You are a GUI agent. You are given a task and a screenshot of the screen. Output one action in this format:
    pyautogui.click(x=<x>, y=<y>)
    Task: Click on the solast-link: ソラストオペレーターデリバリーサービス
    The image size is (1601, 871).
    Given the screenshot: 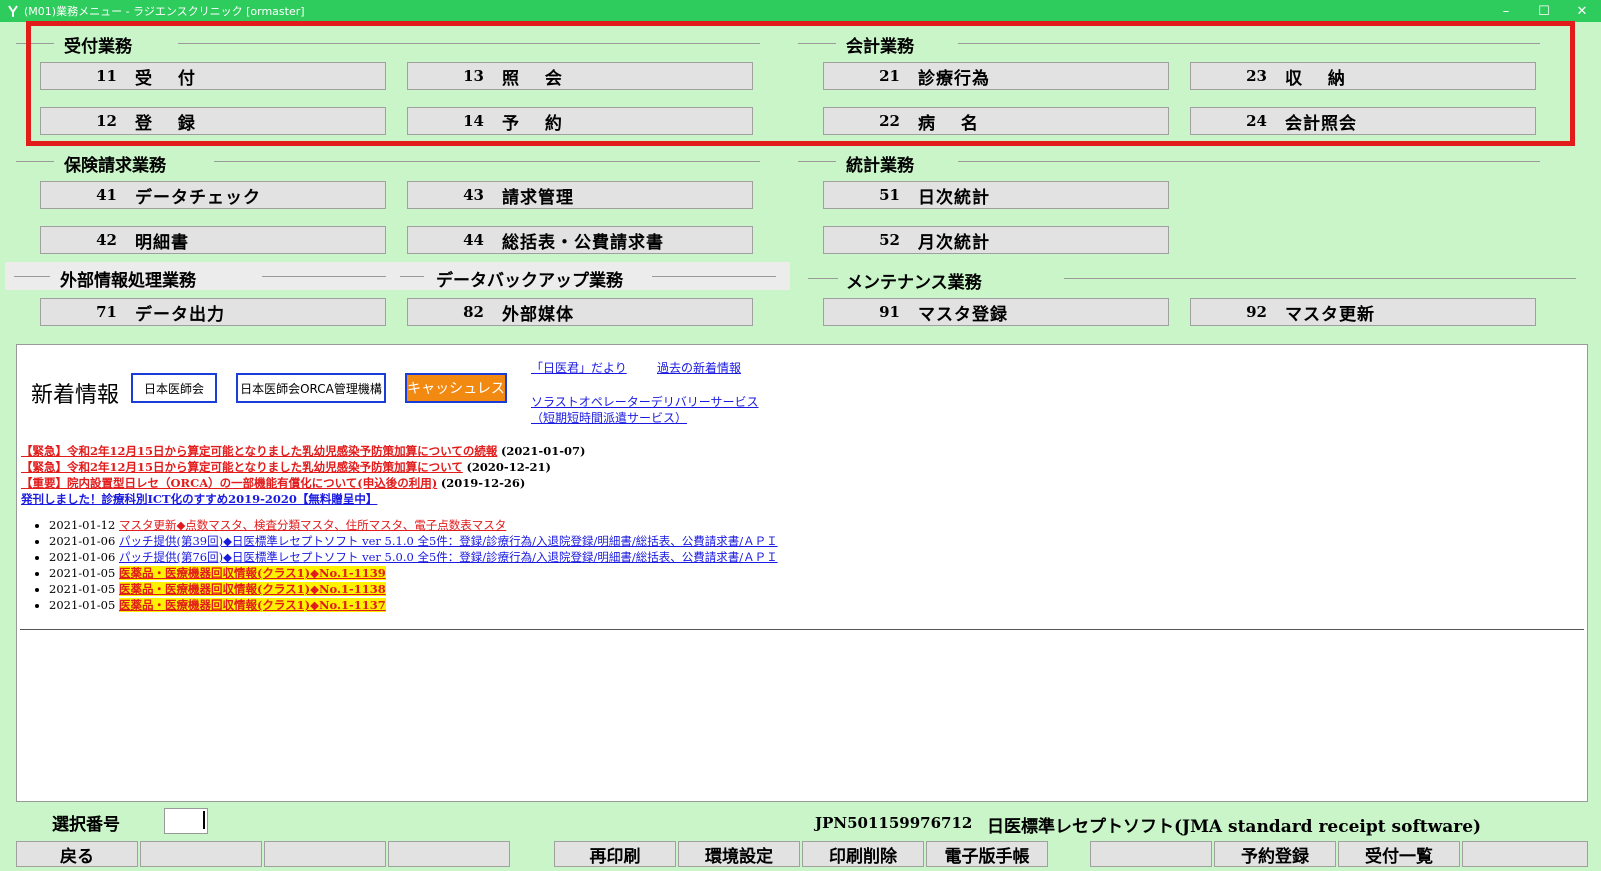 What is the action you would take?
    pyautogui.click(x=645, y=401)
    